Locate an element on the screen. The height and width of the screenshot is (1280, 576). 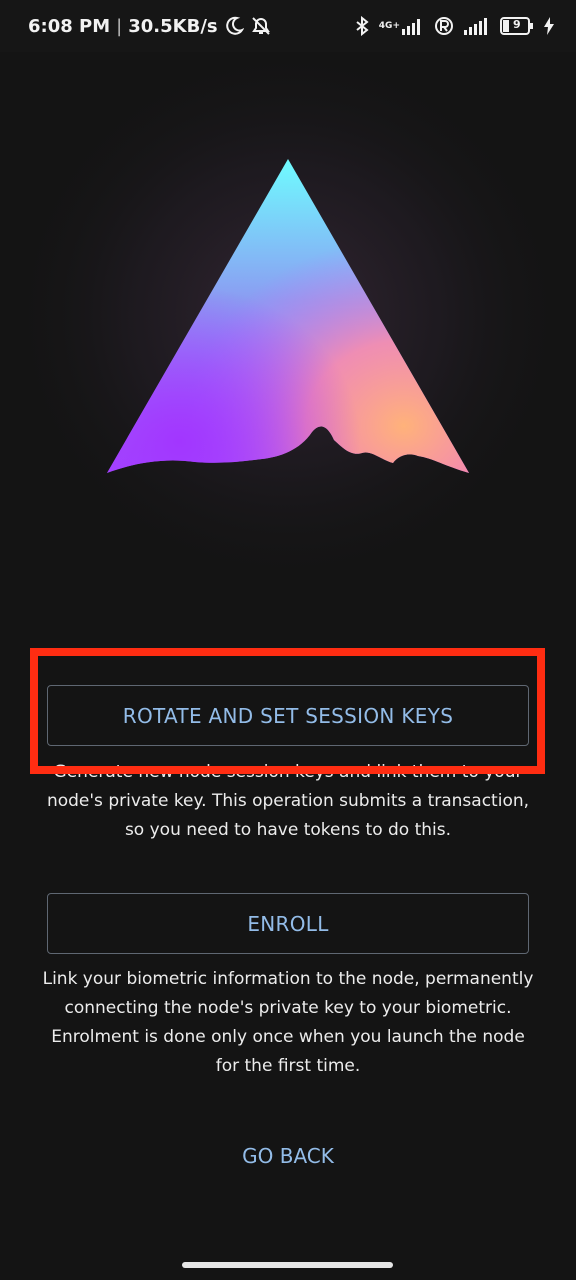
go-back-label: GO BACK is located at coordinates (288, 1156).